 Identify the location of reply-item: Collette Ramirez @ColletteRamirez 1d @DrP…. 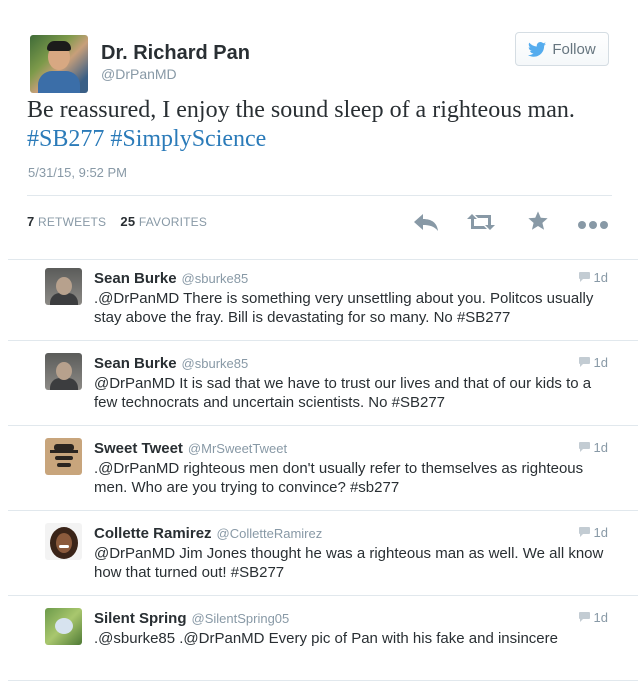
(323, 553).